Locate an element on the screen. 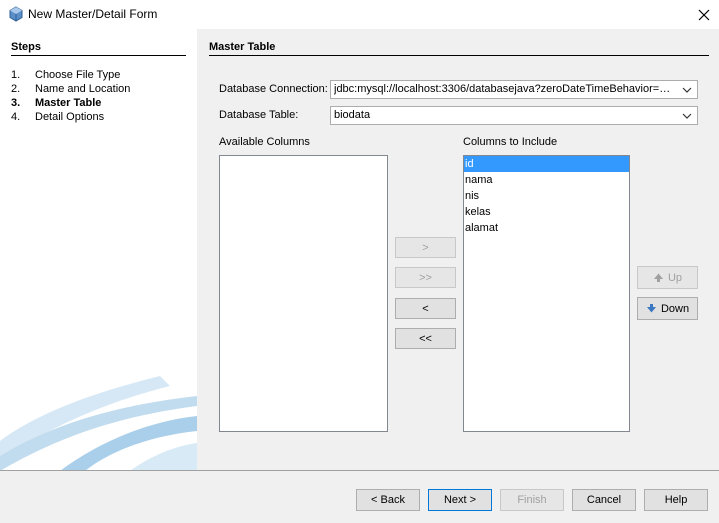  page-title: Master Table is located at coordinates (242, 47).